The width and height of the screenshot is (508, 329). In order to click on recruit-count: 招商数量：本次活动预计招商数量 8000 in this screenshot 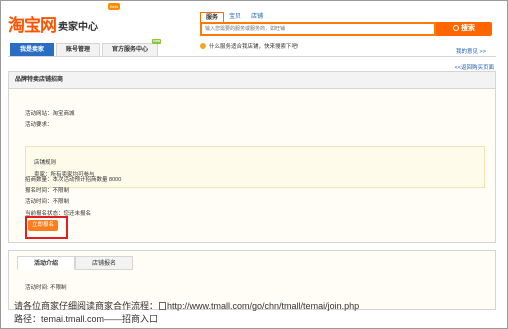, I will do `click(73, 180)`.